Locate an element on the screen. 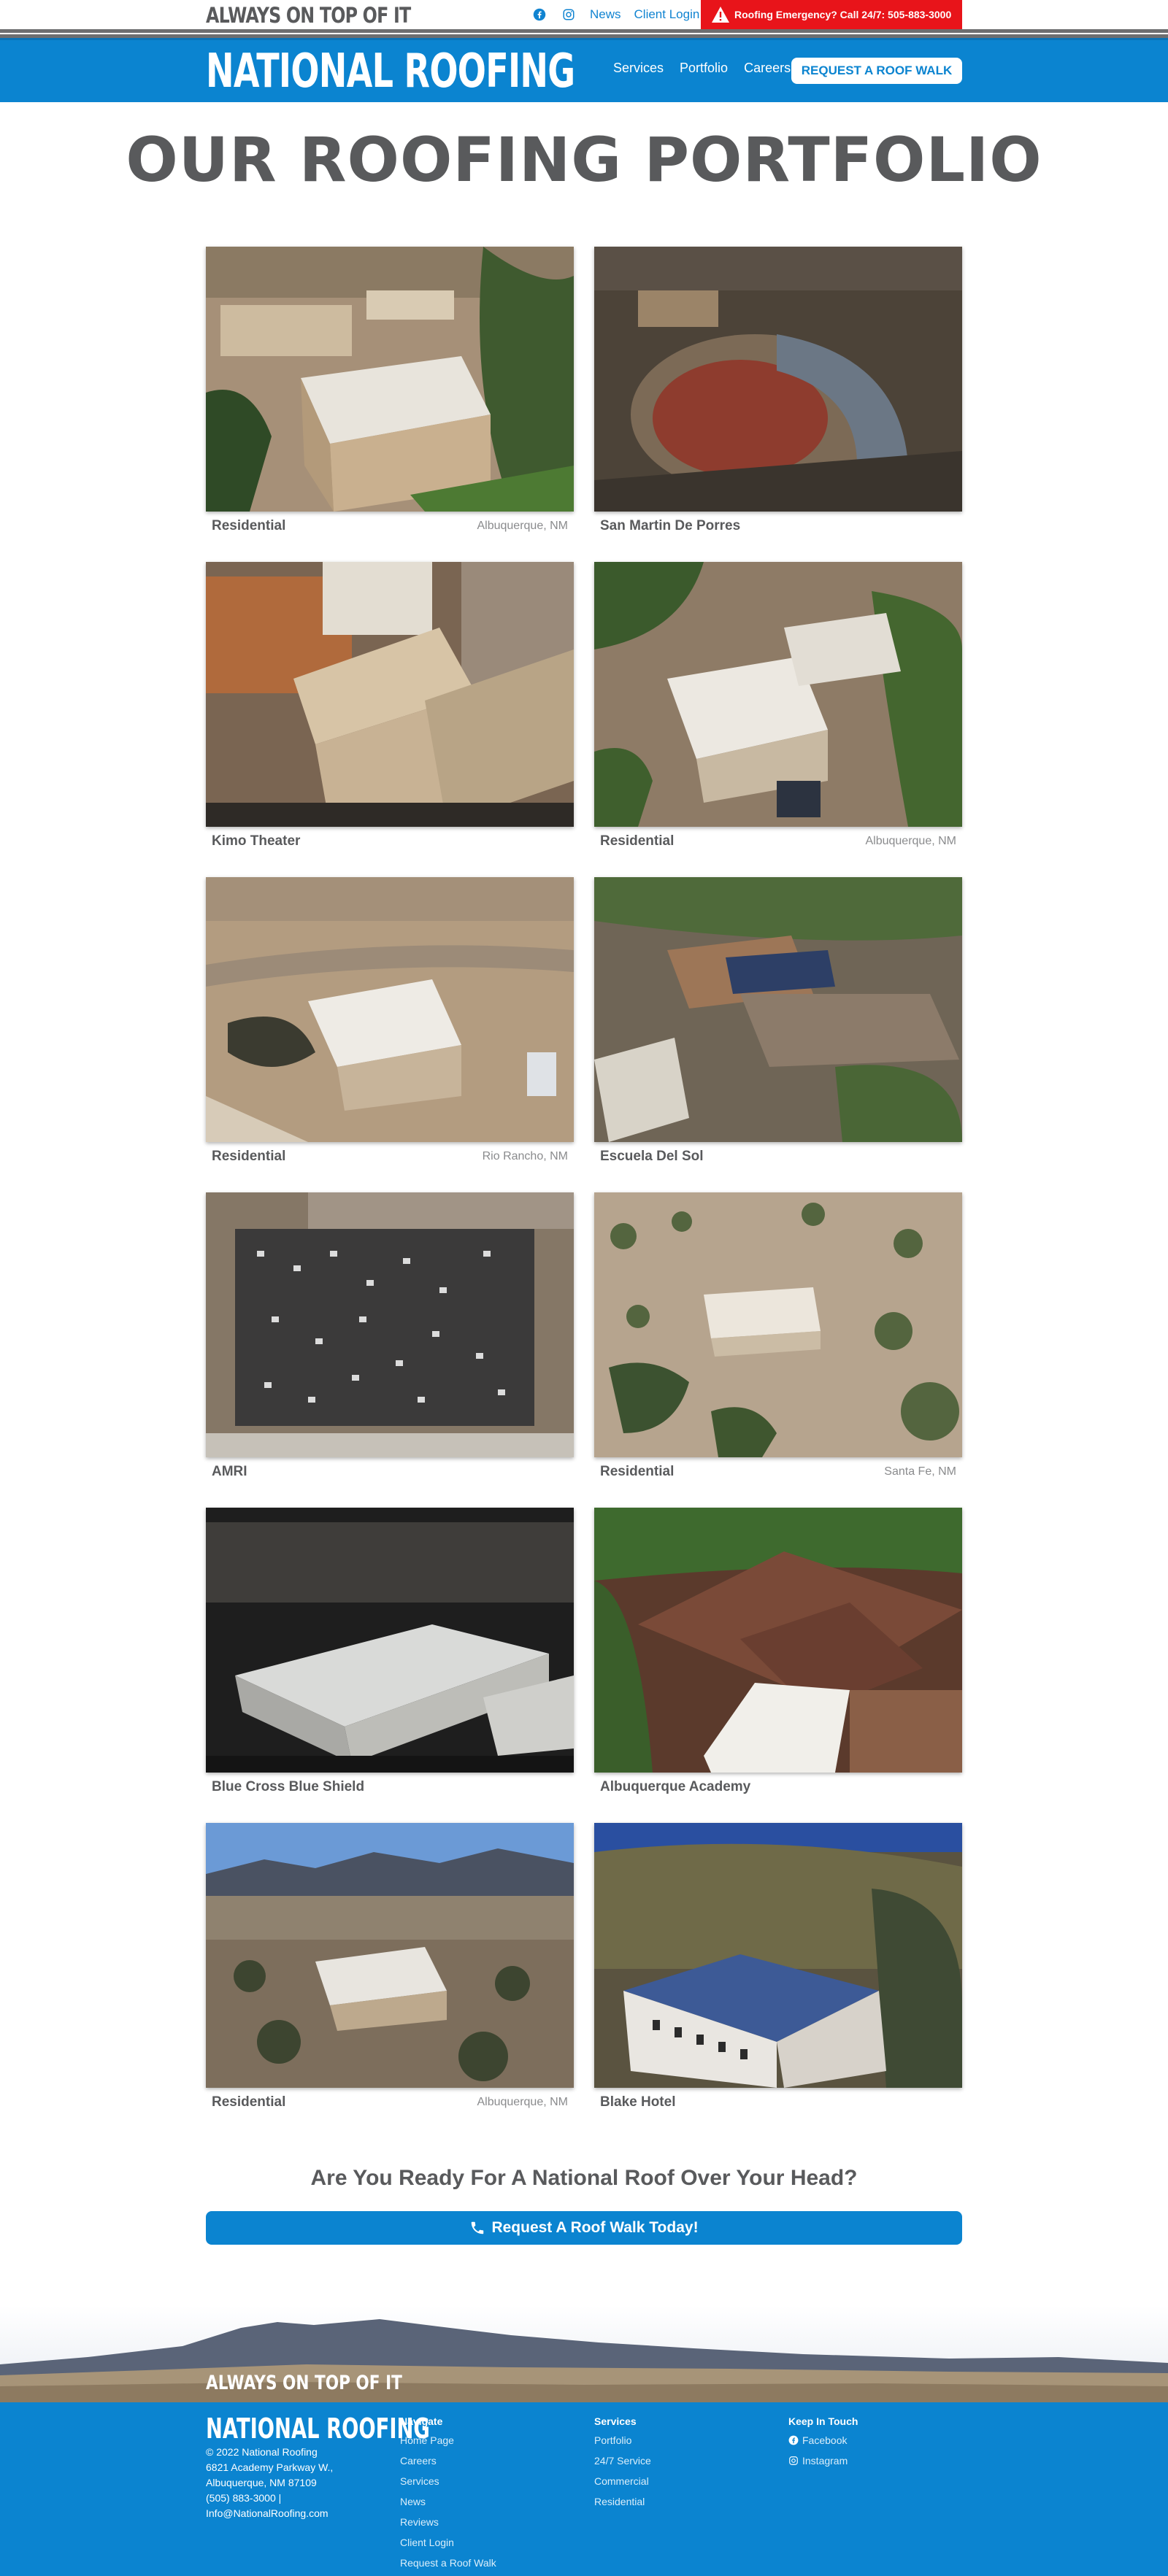 This screenshot has height=2576, width=1168. footer-link-roof-walk: Request a Roof Walk is located at coordinates (448, 2563).